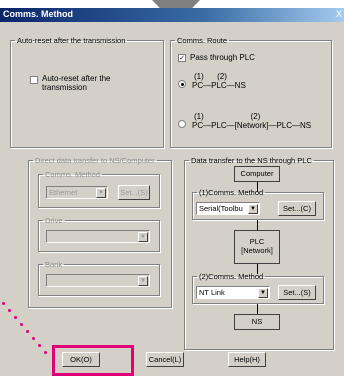 Image resolution: width=344 pixels, height=376 pixels. Describe the element at coordinates (221, 208) in the screenshot. I see `comms1-value: Serial(Toolbu` at that location.